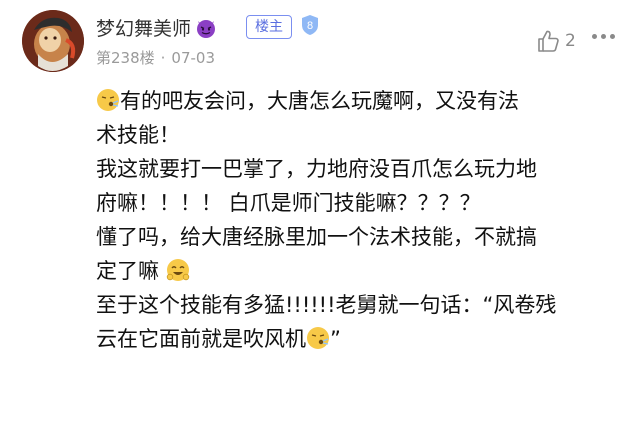  Describe the element at coordinates (143, 27) in the screenshot. I see `username-text: 梦幻舞美师` at that location.